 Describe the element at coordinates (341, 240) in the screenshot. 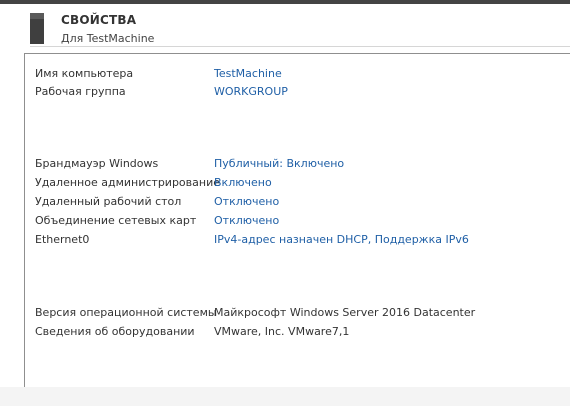

I see `ethernet-link: IPv4-адрес назначен DHCP, Поддержка IPv6` at that location.